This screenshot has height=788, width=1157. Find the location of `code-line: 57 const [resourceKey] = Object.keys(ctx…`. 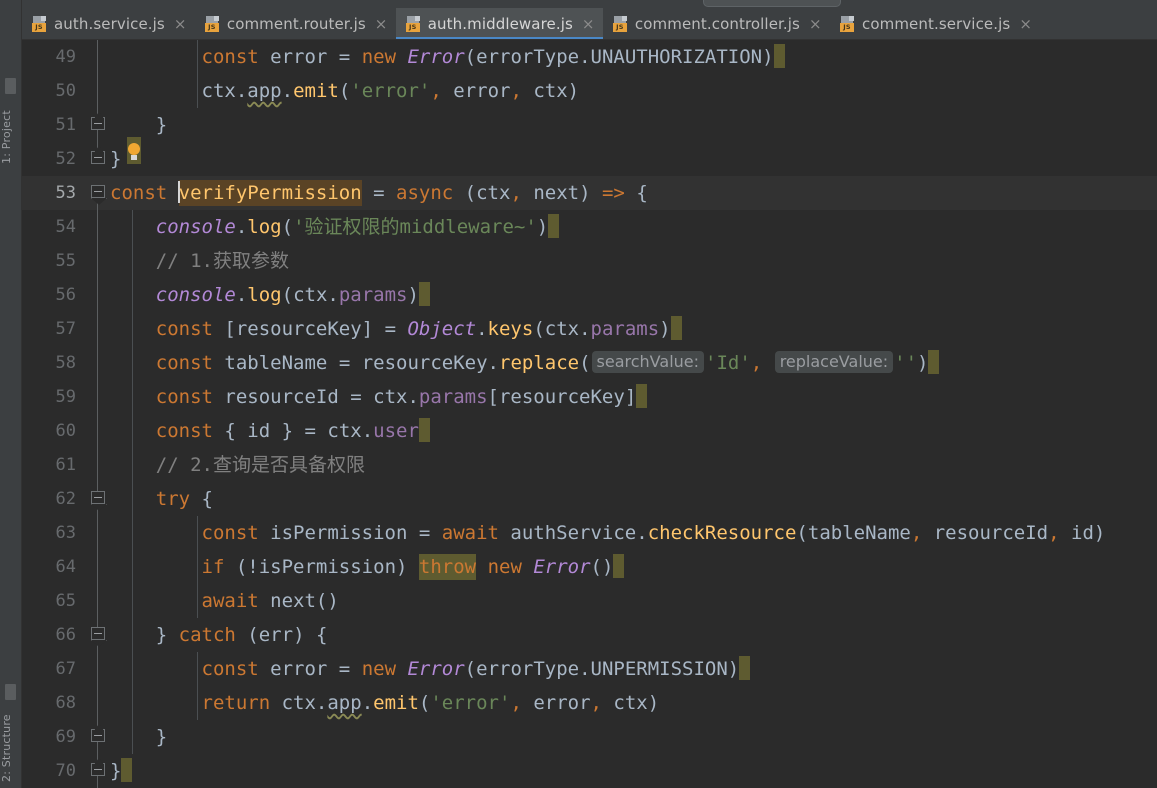

code-line: 57 const [resourceKey] = Object.keys(ctx… is located at coordinates (589, 329).